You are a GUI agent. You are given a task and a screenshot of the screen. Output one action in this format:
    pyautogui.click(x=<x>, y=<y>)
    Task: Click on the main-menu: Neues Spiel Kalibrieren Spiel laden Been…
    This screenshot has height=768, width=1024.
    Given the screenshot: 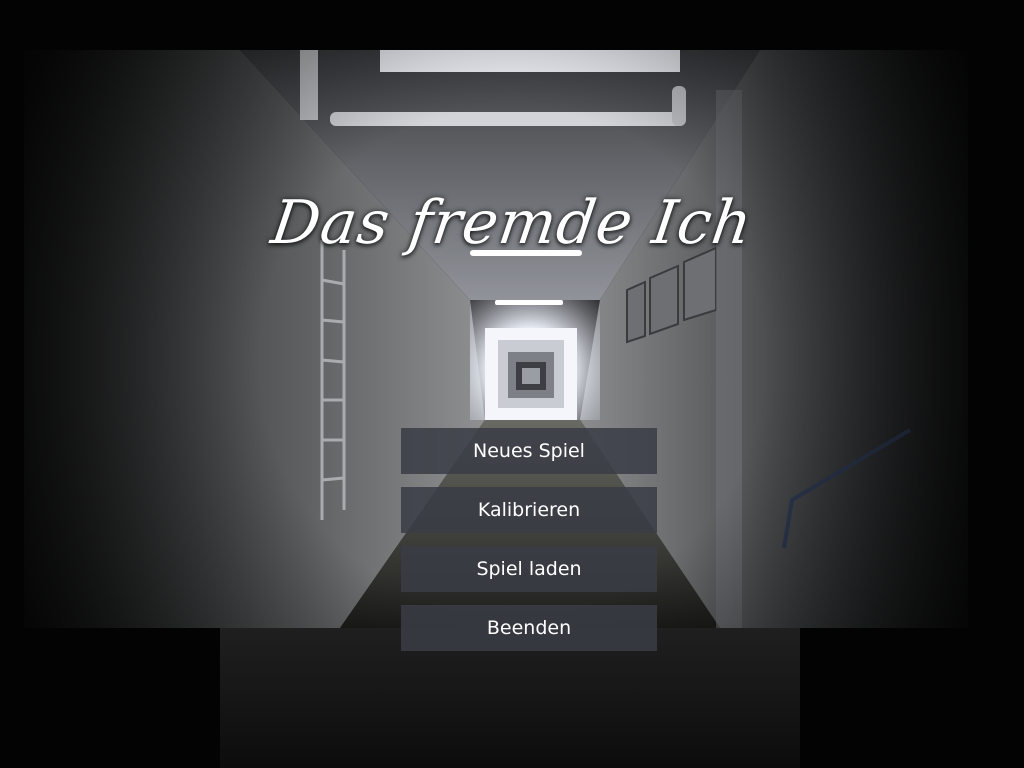 What is the action you would take?
    pyautogui.click(x=529, y=546)
    